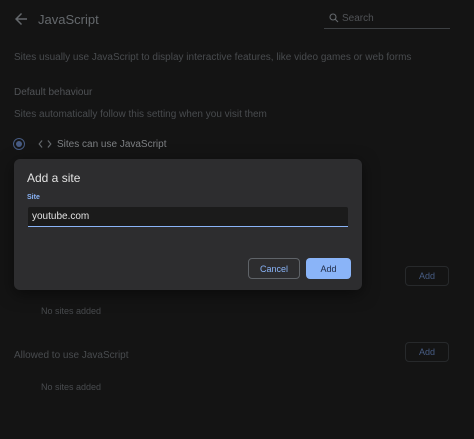  What do you see at coordinates (54, 178) in the screenshot?
I see `dialog-title: Add a site` at bounding box center [54, 178].